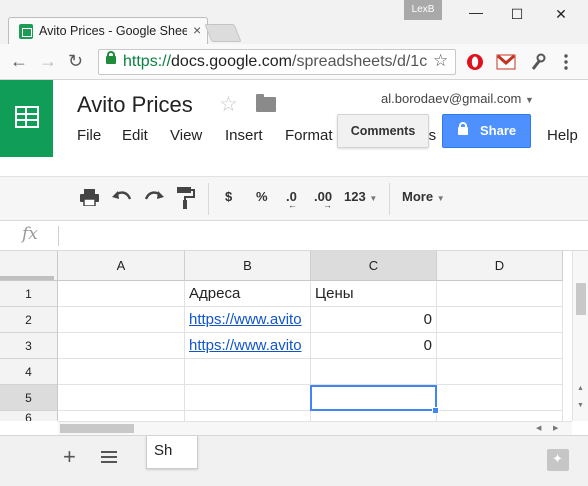 The width and height of the screenshot is (588, 486). Describe the element at coordinates (580, 336) in the screenshot. I see `vertical-scrollbar: ▲ ▼` at that location.